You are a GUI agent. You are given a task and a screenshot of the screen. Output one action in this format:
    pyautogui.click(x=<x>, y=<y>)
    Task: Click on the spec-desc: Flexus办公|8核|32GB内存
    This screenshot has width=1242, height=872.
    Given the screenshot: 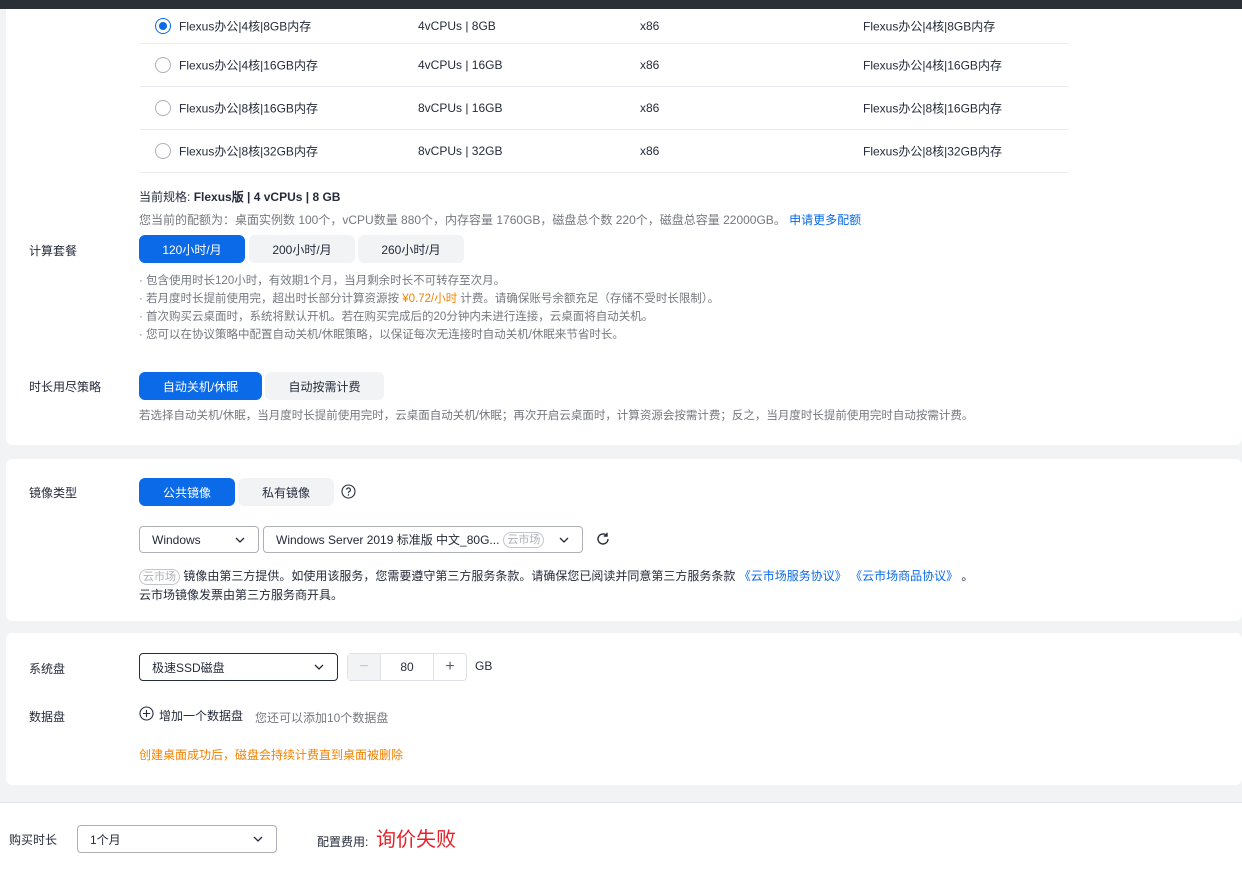 What is the action you would take?
    pyautogui.click(x=932, y=151)
    